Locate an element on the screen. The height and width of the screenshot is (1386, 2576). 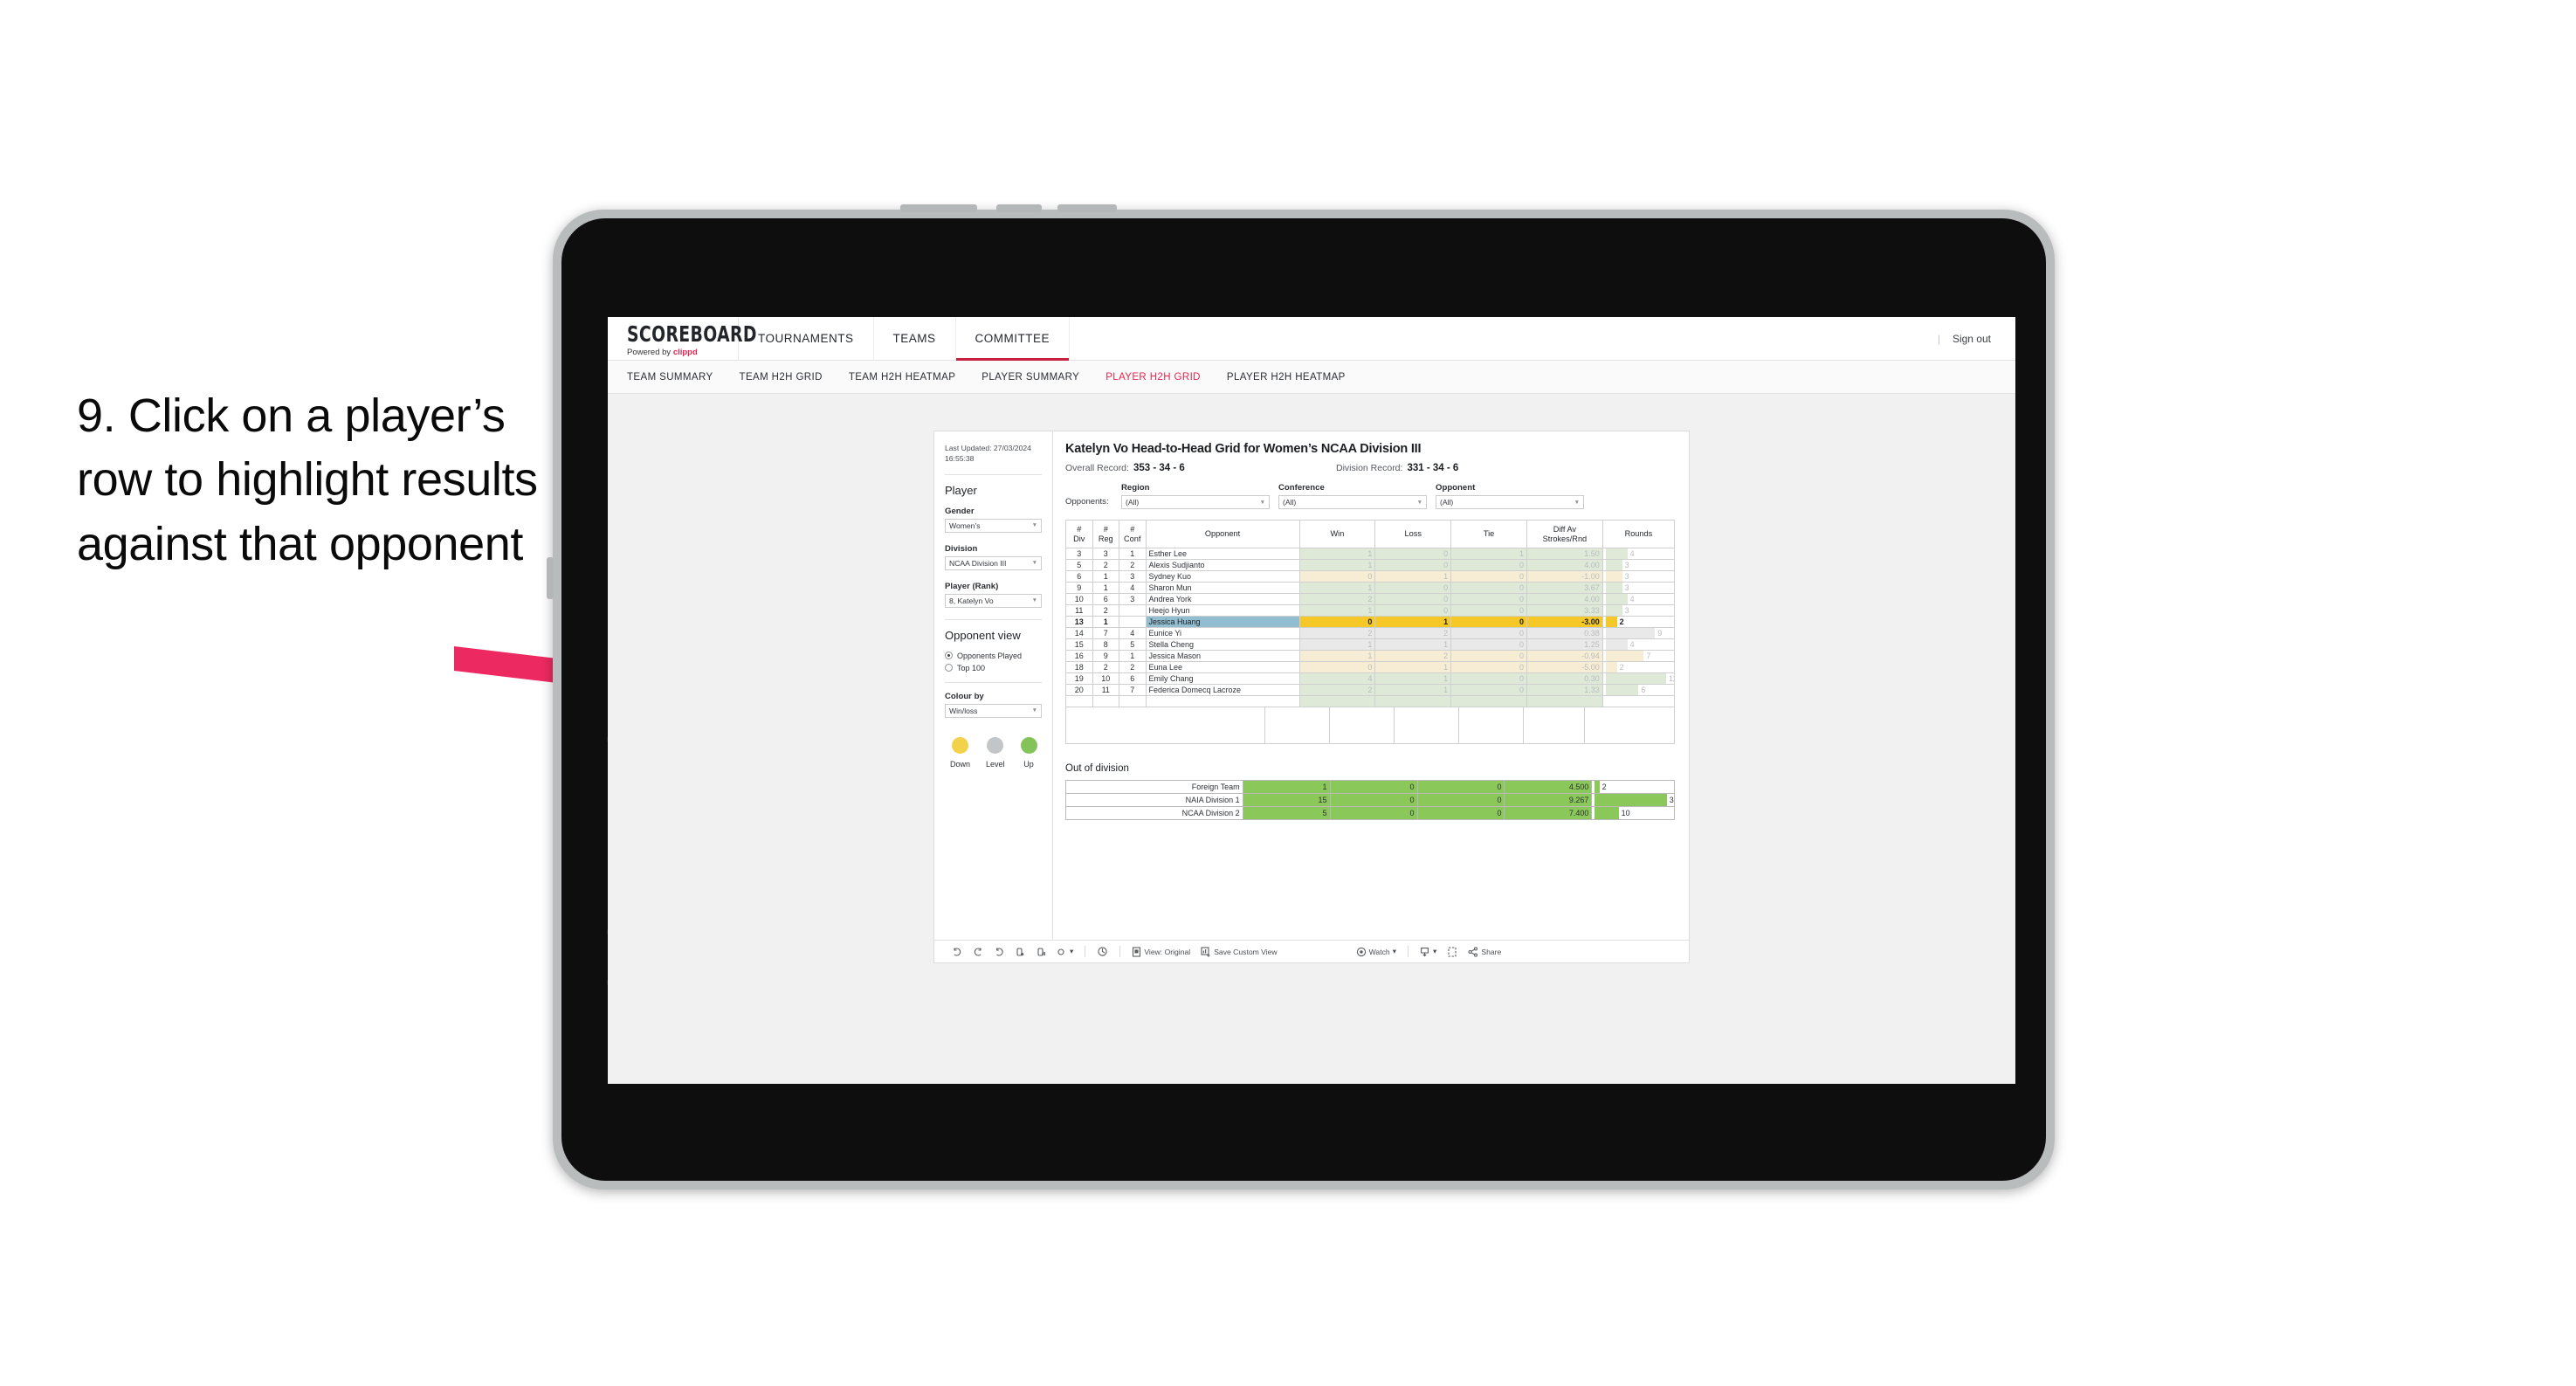
undo-button is located at coordinates (957, 952).